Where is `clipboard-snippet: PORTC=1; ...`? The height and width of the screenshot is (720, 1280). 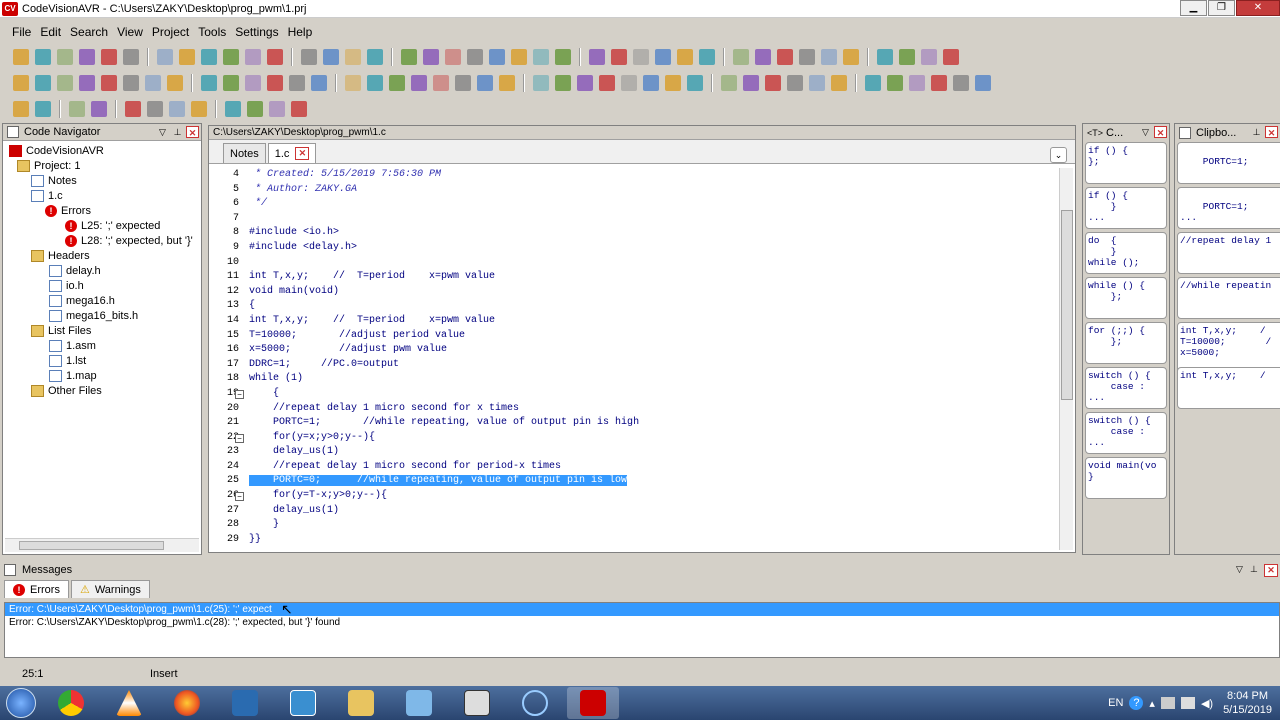
clipboard-snippet: PORTC=1; ... is located at coordinates (1228, 208).